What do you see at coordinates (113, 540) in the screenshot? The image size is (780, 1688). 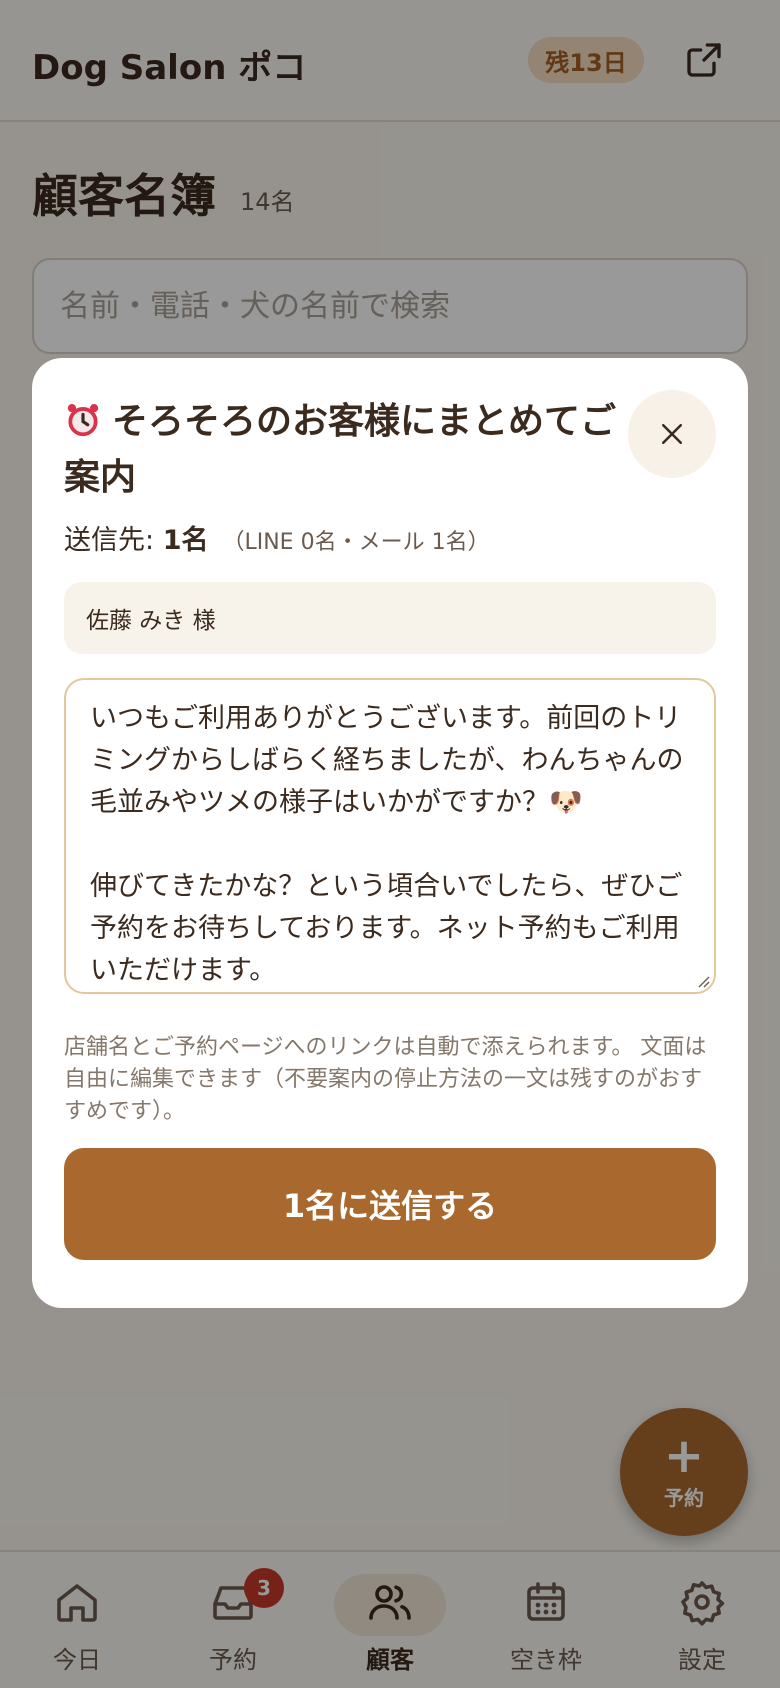 I see `recipients-label: 送信先:` at bounding box center [113, 540].